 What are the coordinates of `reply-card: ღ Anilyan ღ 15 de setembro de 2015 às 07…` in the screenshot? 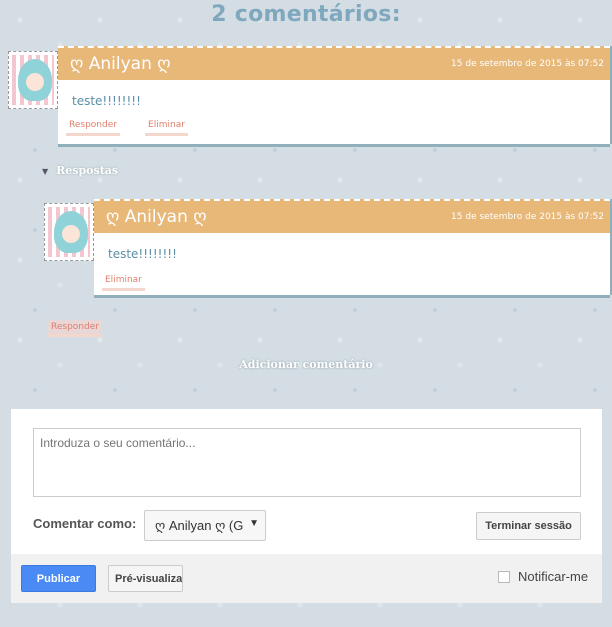 It's located at (352, 247).